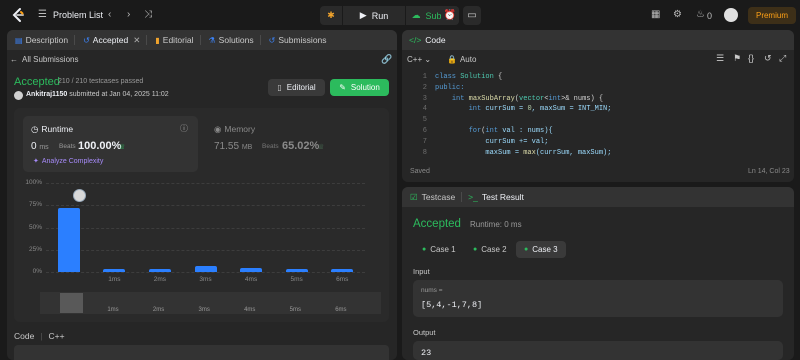 This screenshot has height=360, width=800. I want to click on code-line: for(int val : nums){, so click(494, 131).